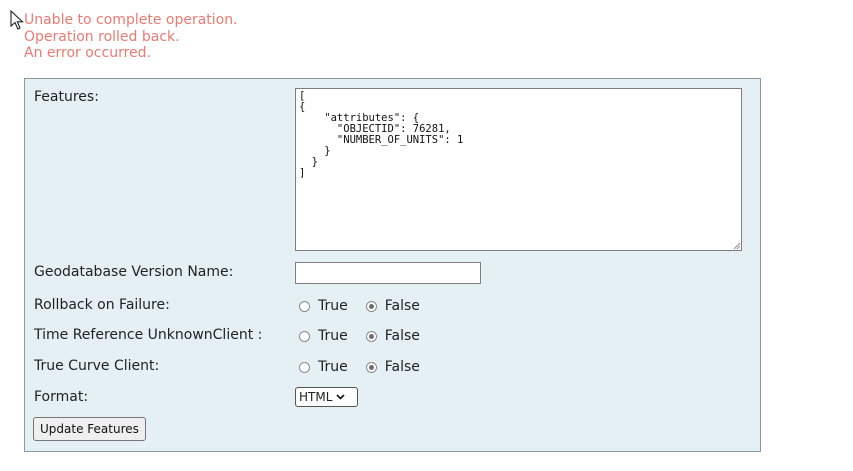 The height and width of the screenshot is (471, 853). I want to click on time-reference-radio-group: True False, so click(368, 336).